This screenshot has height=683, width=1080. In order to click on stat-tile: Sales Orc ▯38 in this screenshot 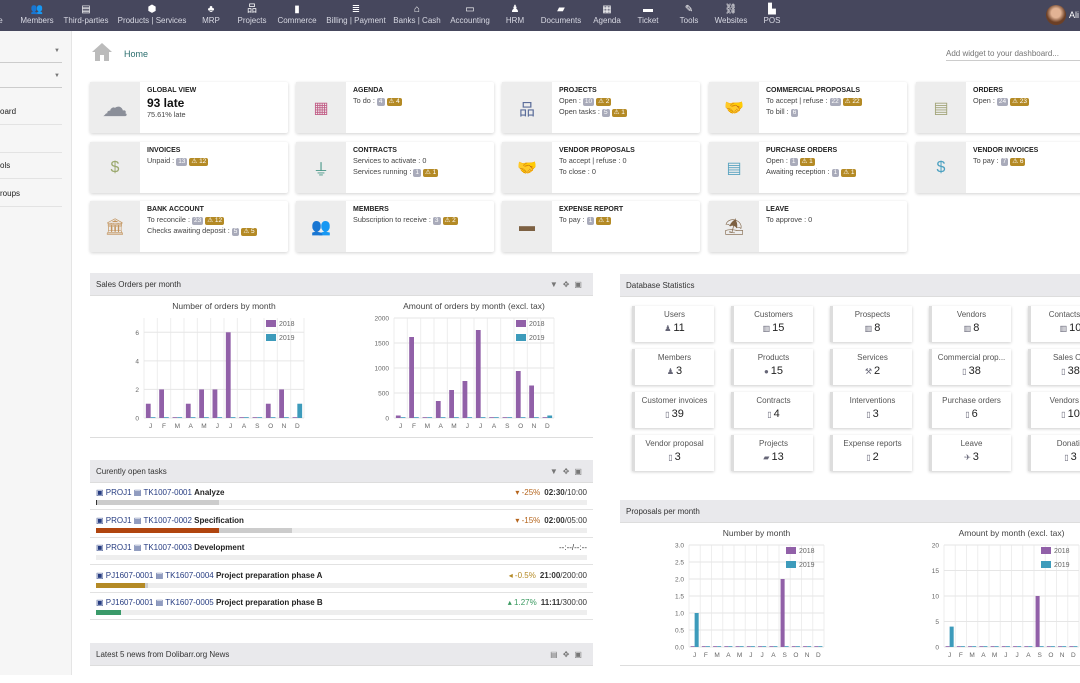, I will do `click(1054, 367)`.